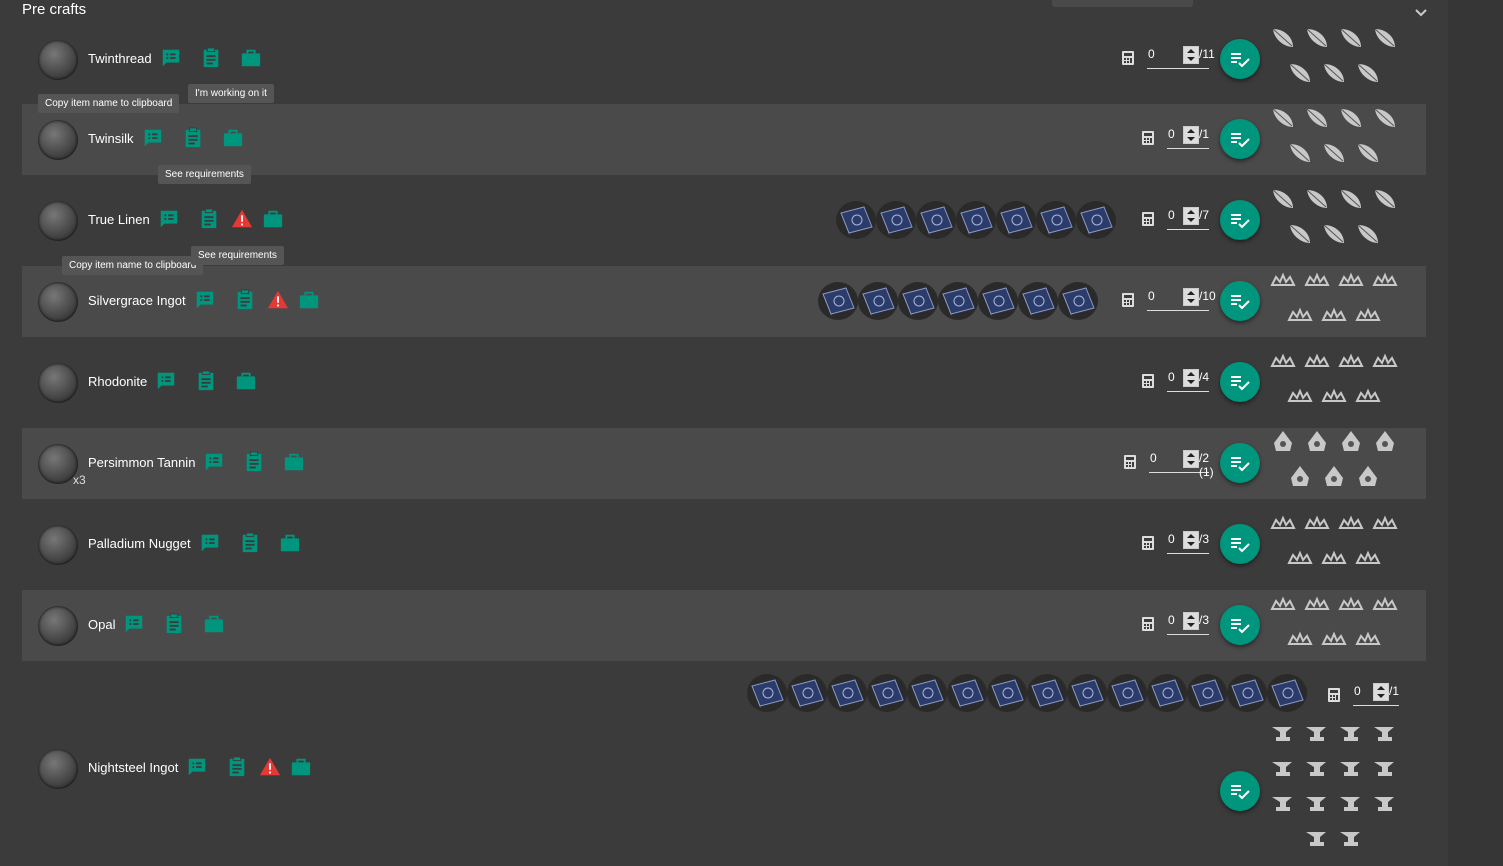 The image size is (1503, 866). I want to click on amount-stepper: 0 /11, so click(1181, 56).